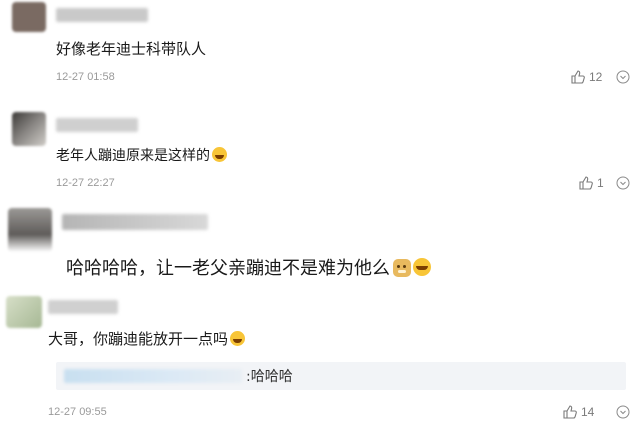 The width and height of the screenshot is (640, 433). Describe the element at coordinates (131, 49) in the screenshot. I see `comment-text: 好像老年迪士科带队人` at that location.